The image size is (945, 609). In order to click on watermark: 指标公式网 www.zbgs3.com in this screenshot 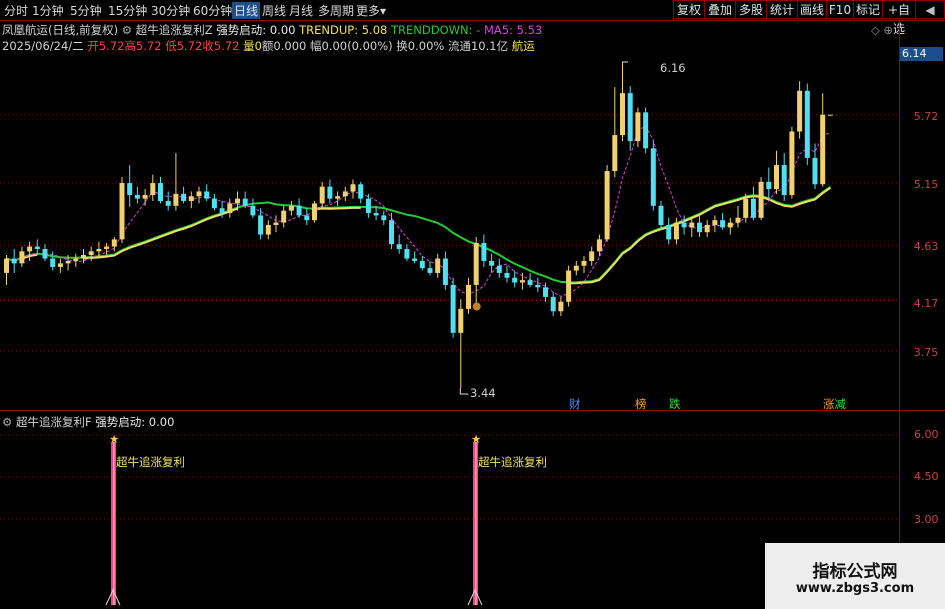, I will do `click(855, 576)`.